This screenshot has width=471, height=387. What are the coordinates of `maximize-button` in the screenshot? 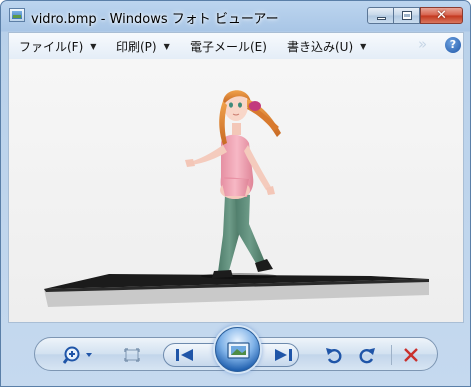 It's located at (407, 15).